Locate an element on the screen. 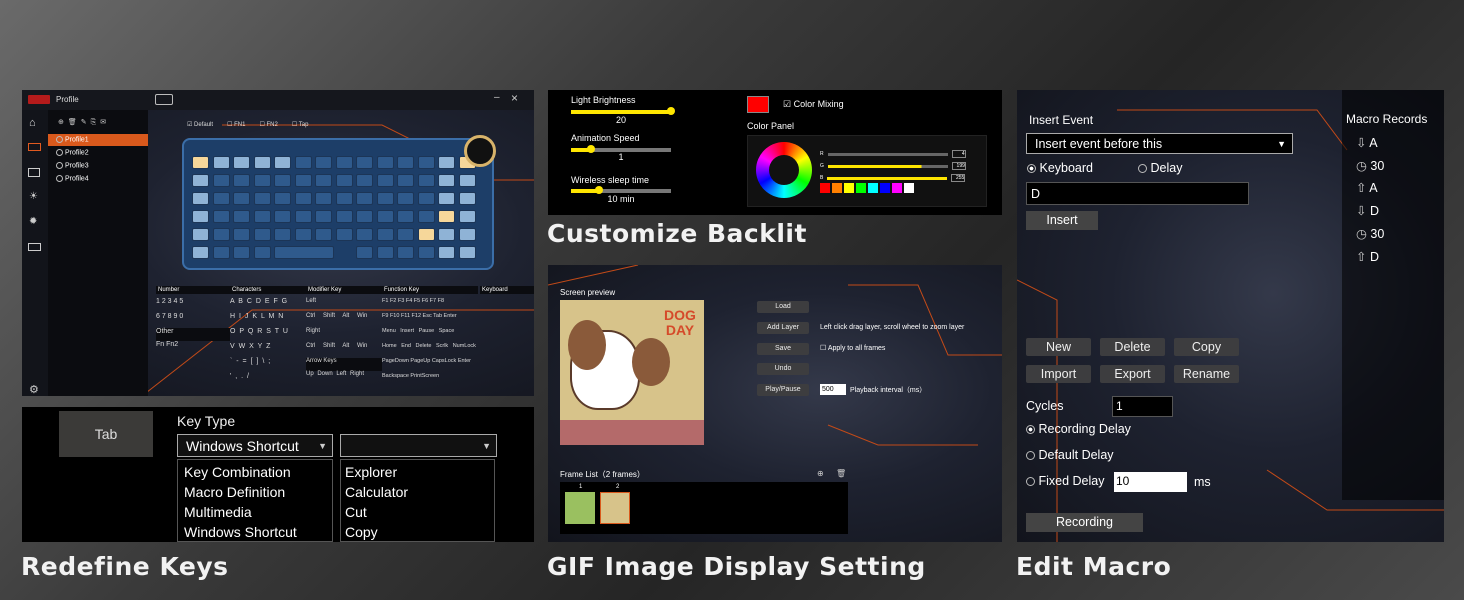 The height and width of the screenshot is (600, 1464). keyboard-image is located at coordinates (338, 204).